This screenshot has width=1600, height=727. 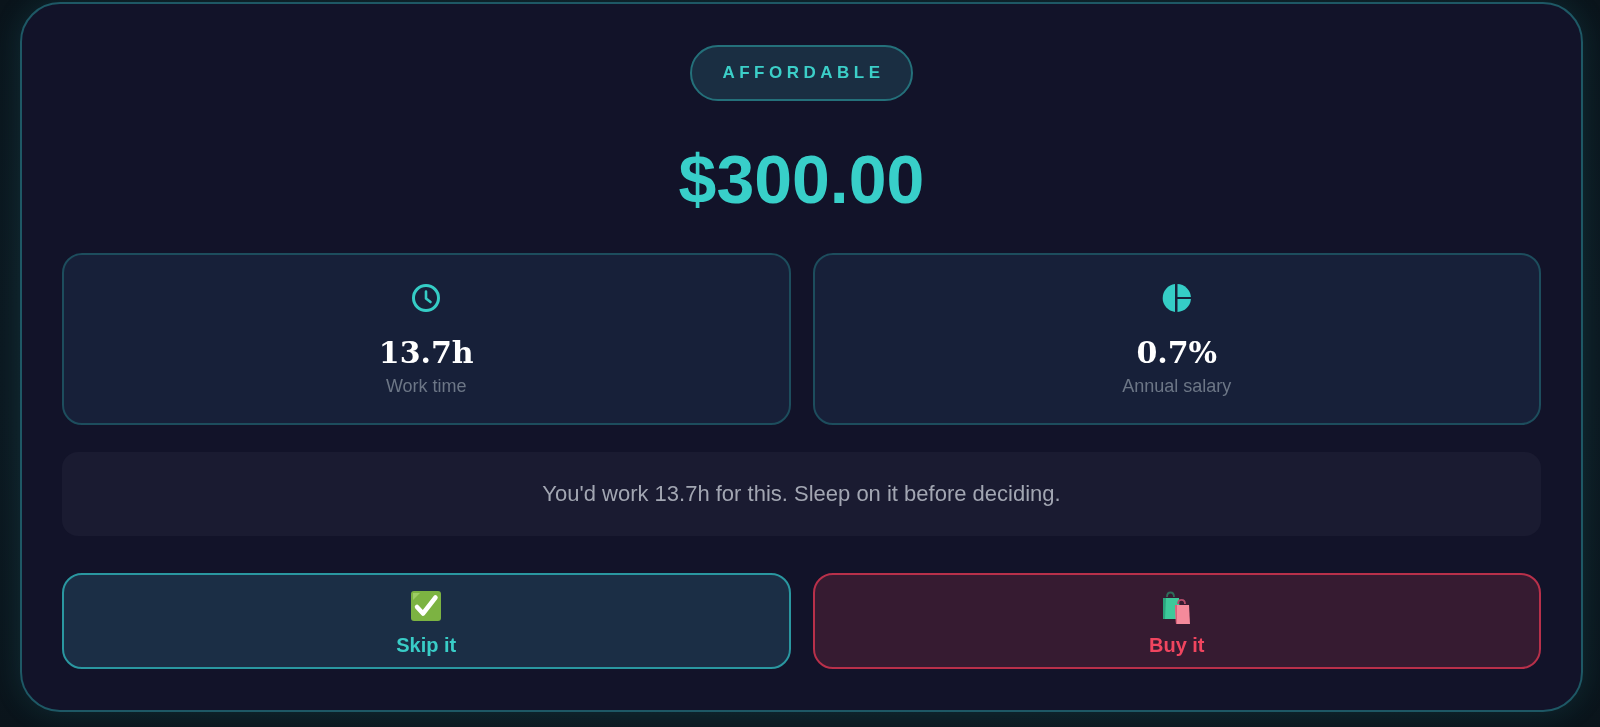 What do you see at coordinates (801, 73) in the screenshot?
I see `status-badge: AFFORDABLE` at bounding box center [801, 73].